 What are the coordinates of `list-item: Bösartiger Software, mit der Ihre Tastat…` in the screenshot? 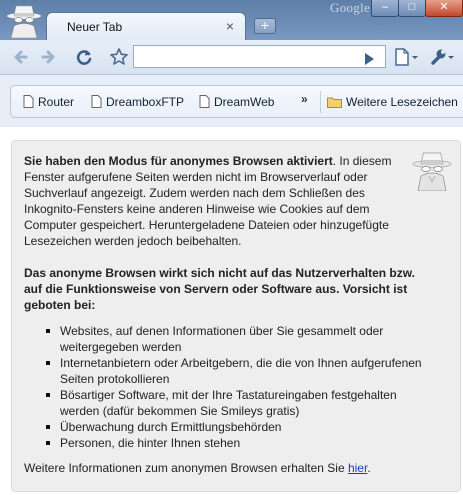 It's located at (236, 403).